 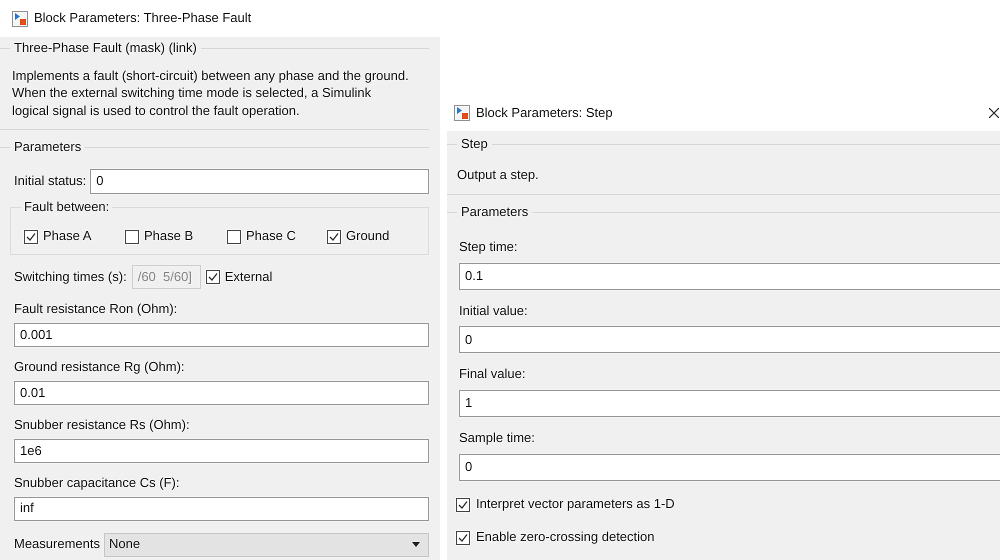 What do you see at coordinates (271, 237) in the screenshot?
I see `checkbox-label: Phase C` at bounding box center [271, 237].